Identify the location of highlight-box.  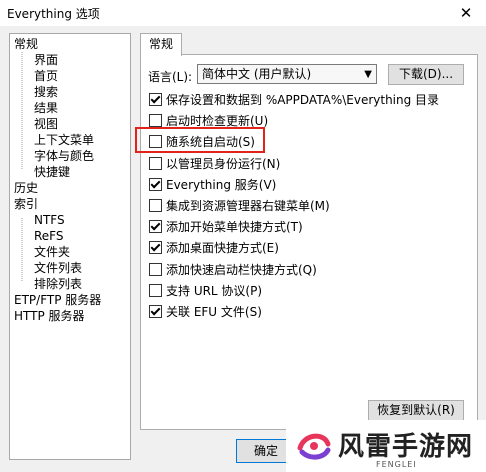
(200, 140).